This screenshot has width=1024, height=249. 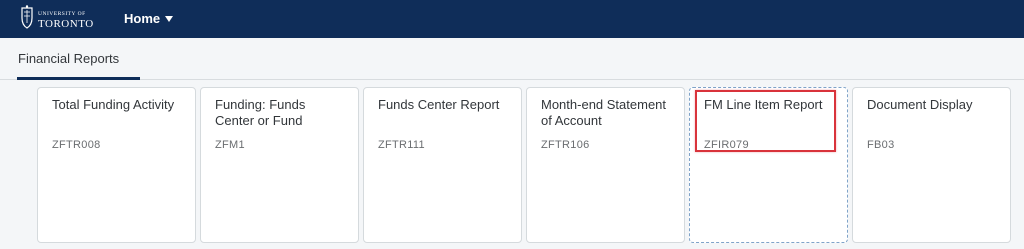 I want to click on tile-title: Total Funding Activ­ity, so click(x=113, y=104).